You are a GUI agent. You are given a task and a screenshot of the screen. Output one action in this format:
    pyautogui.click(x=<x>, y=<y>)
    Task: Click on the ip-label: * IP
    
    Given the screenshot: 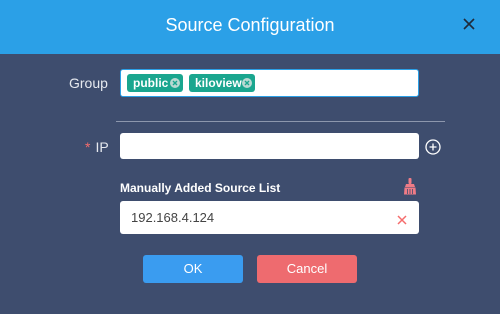 What is the action you would take?
    pyautogui.click(x=97, y=147)
    